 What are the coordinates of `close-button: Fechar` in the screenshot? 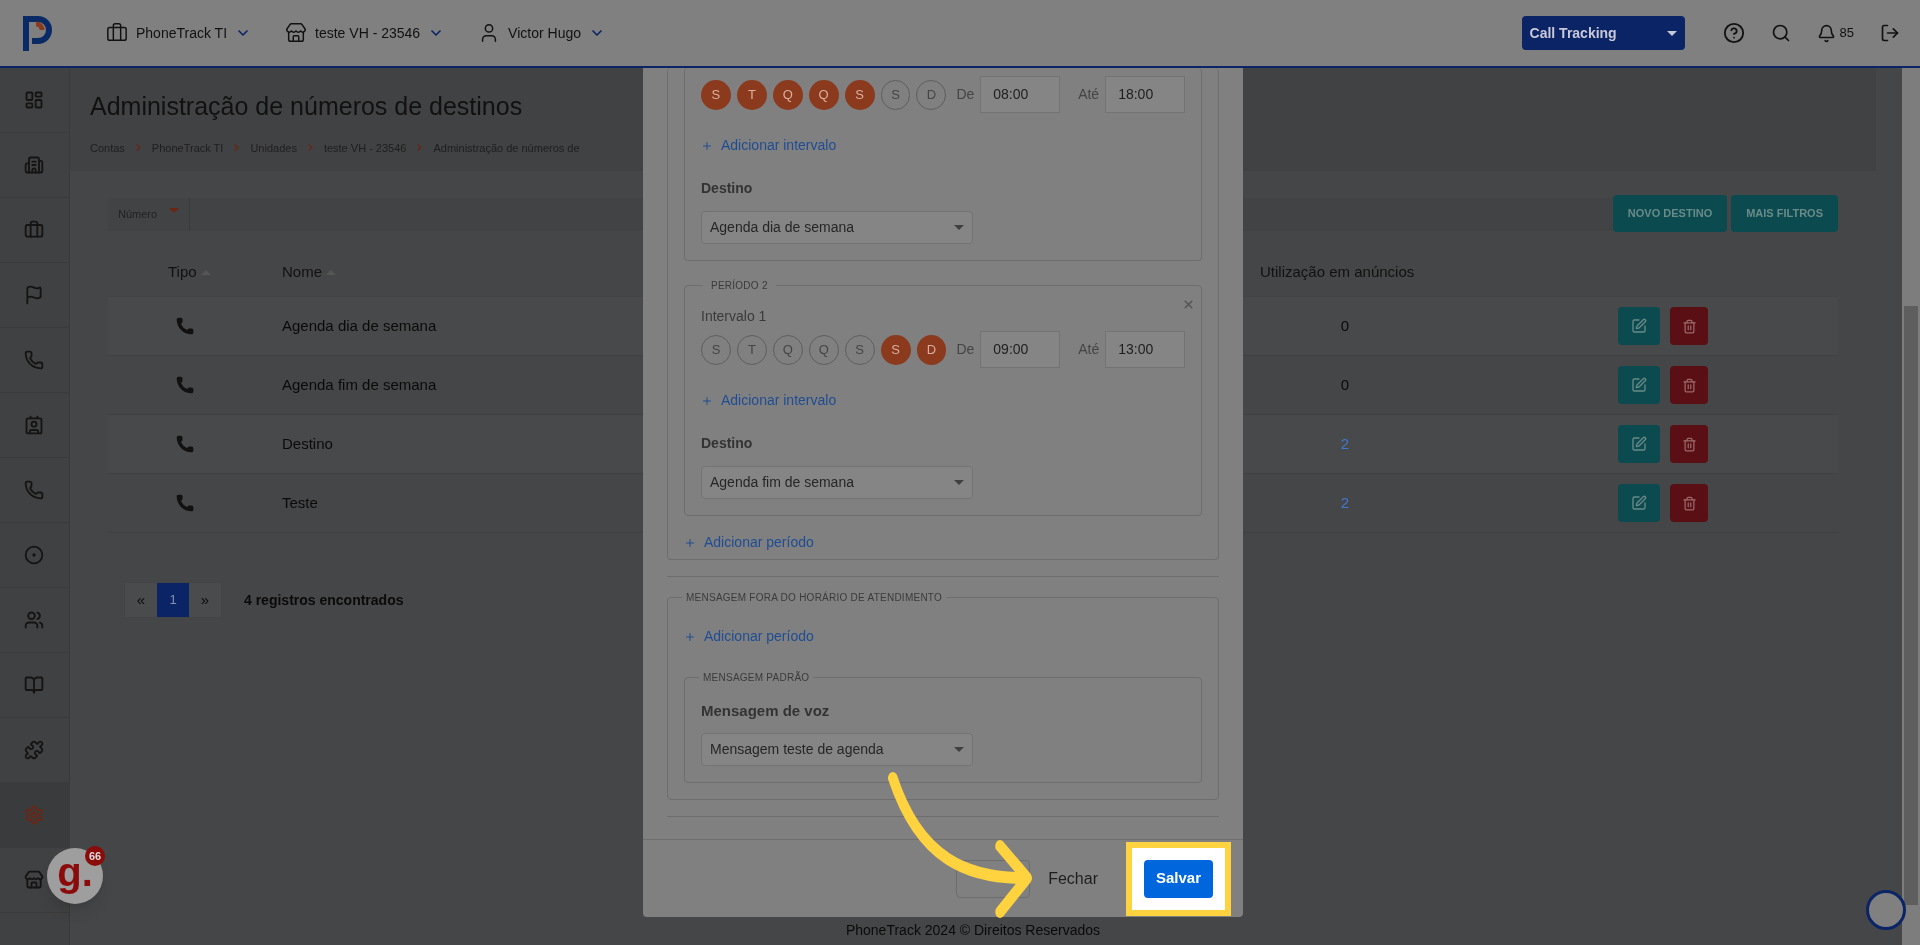 It's located at (1073, 878).